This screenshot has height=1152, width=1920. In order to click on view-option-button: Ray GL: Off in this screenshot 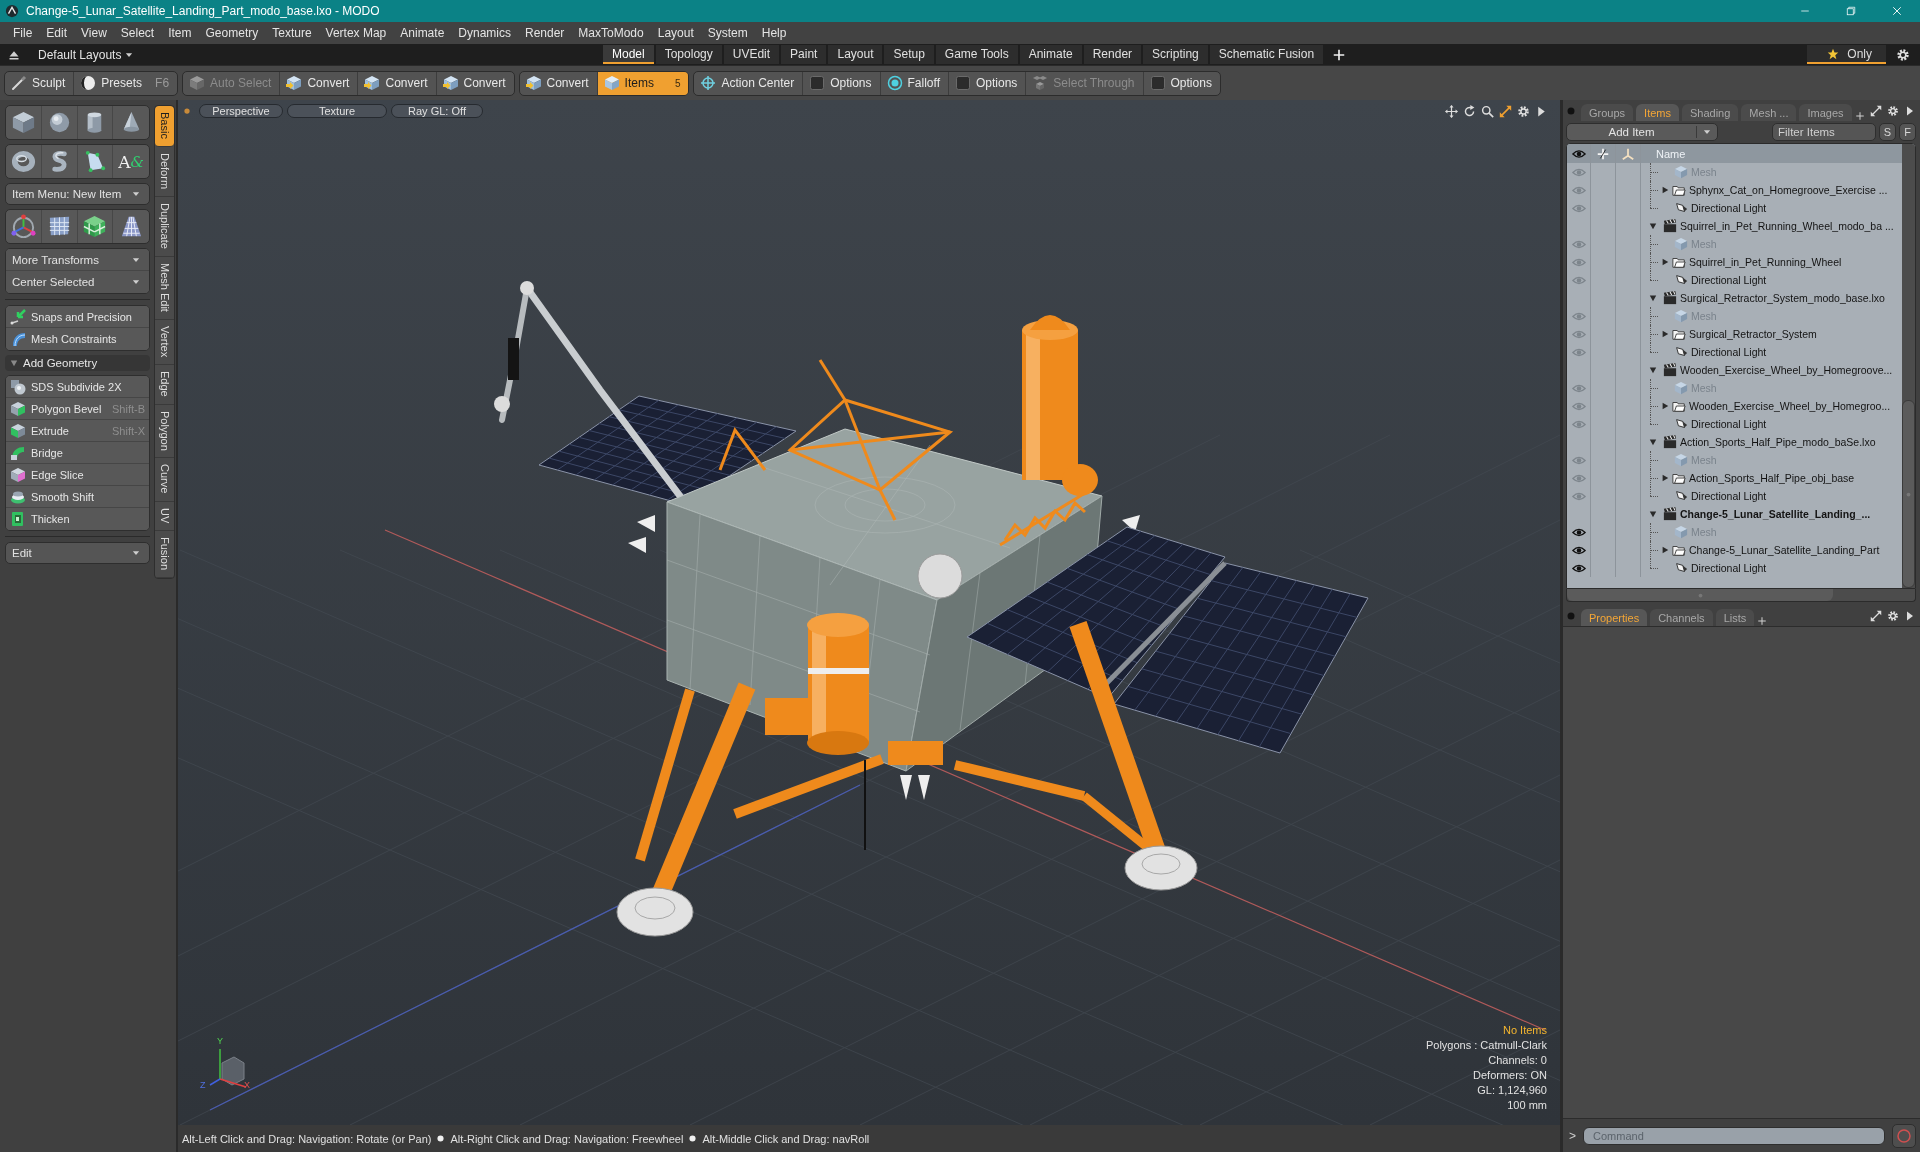, I will do `click(437, 111)`.